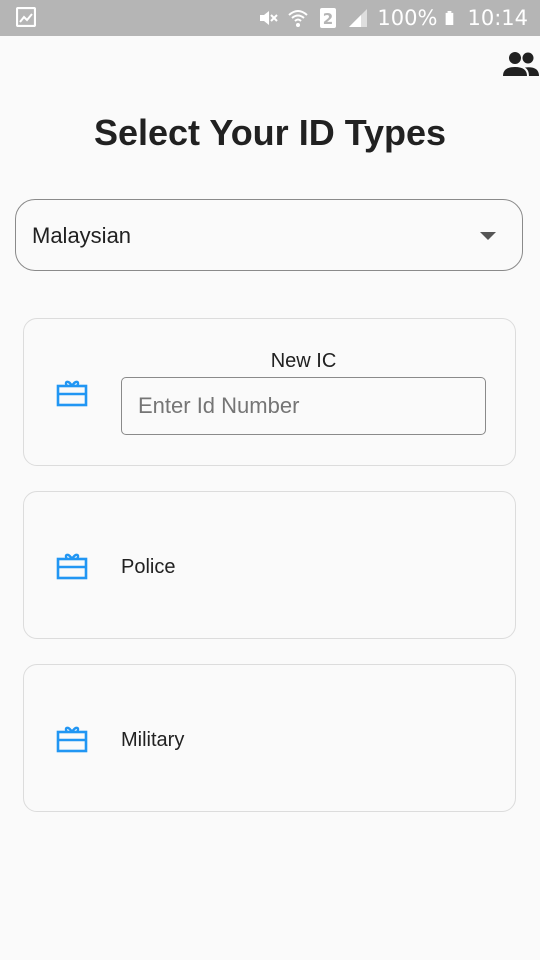 Image resolution: width=540 pixels, height=960 pixels. Describe the element at coordinates (270, 132) in the screenshot. I see `page-title: Select Your ID Types` at that location.